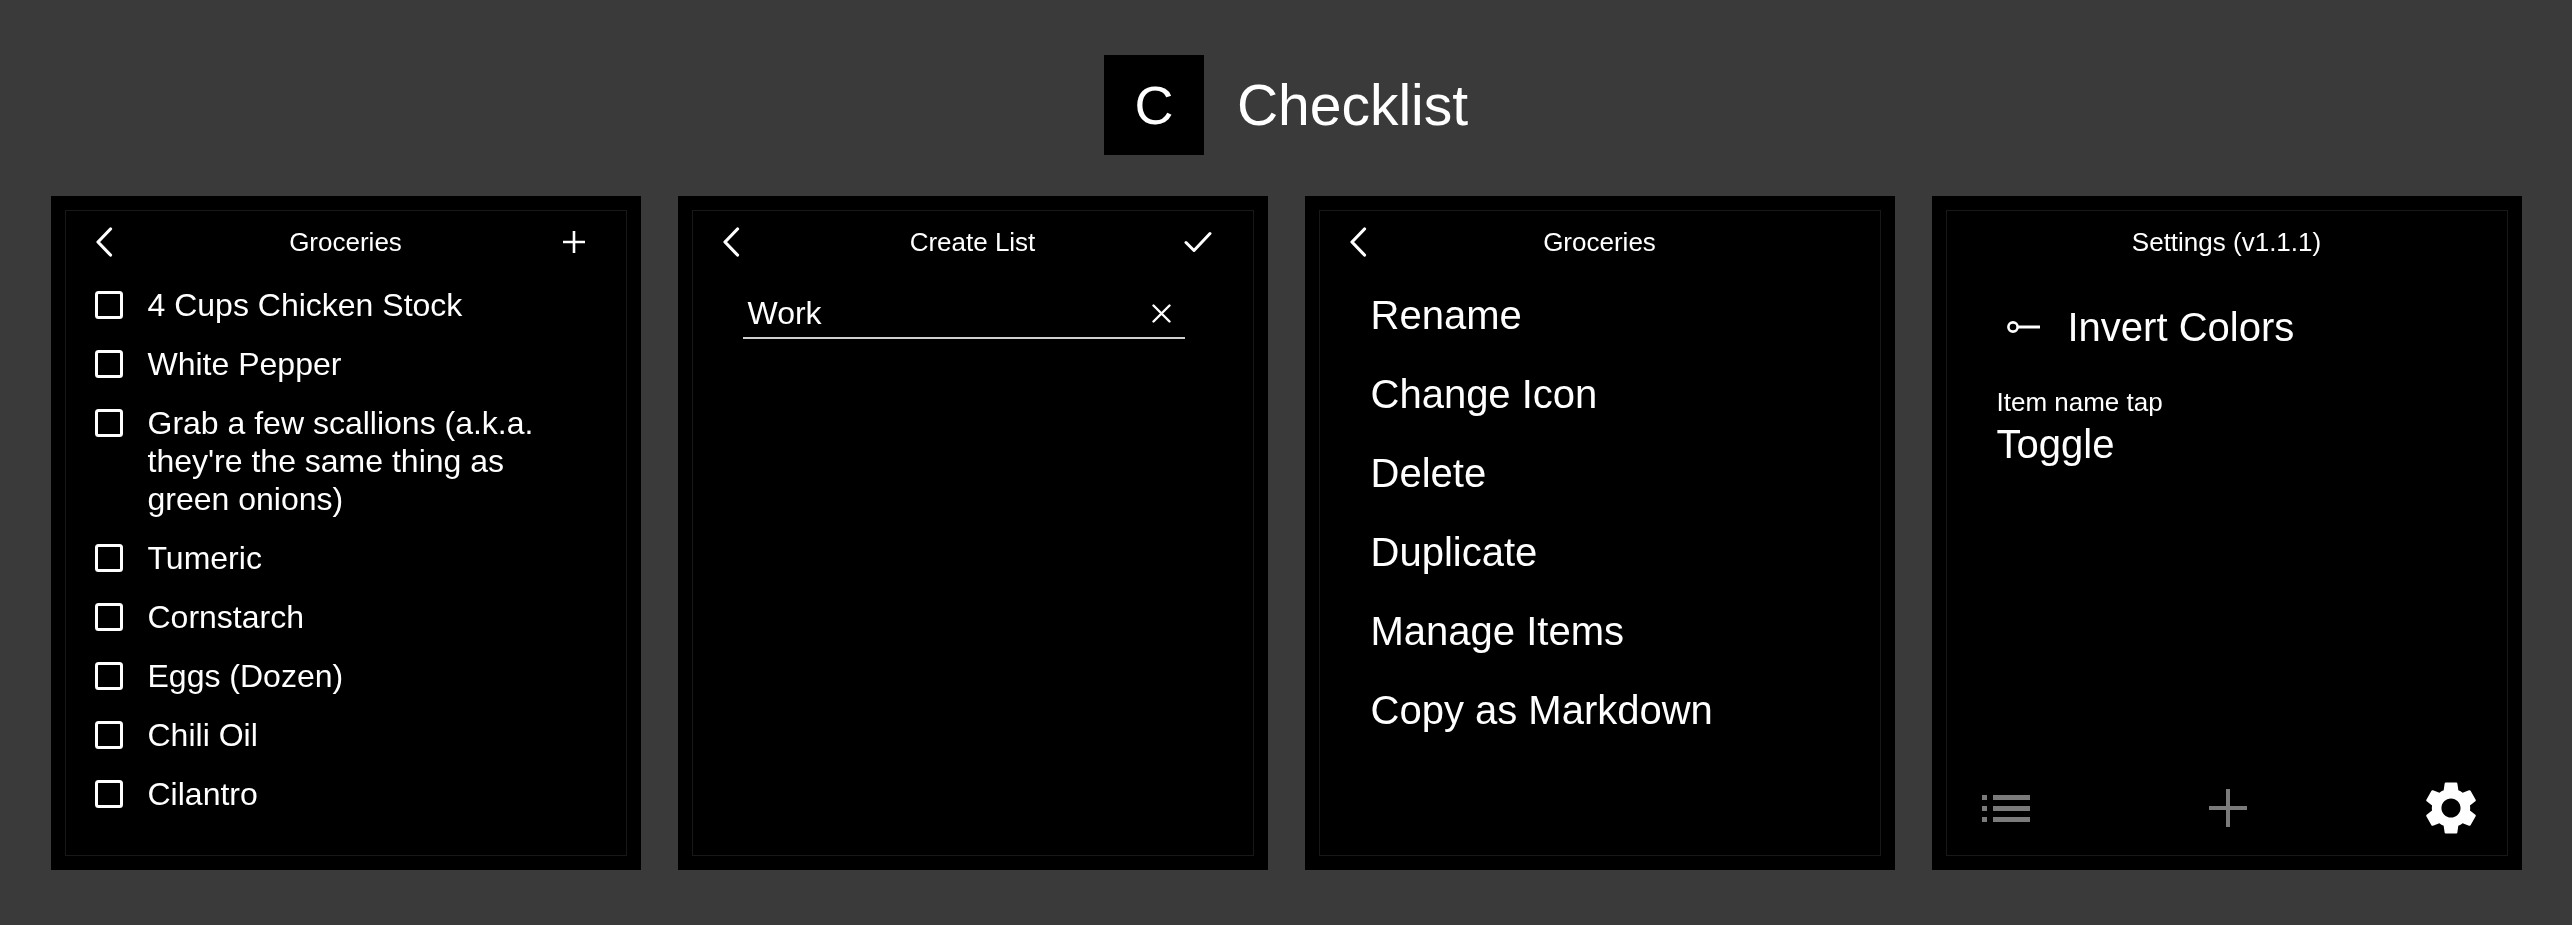 The image size is (2572, 925). I want to click on app-title: Checklist, so click(1352, 105).